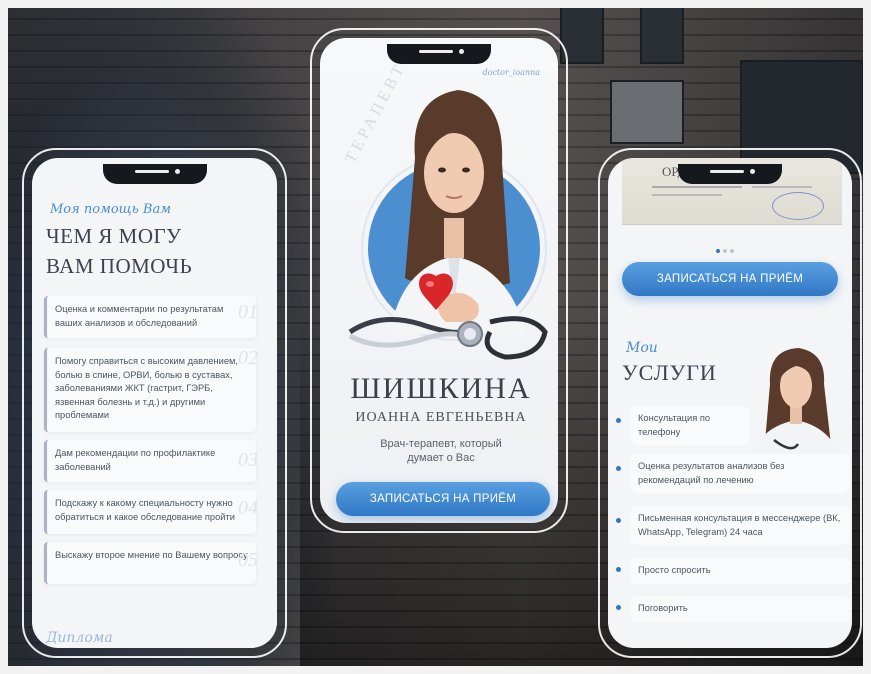 Image resolution: width=871 pixels, height=674 pixels. Describe the element at coordinates (441, 388) in the screenshot. I see `doctor-surname: ШИШКИНА` at that location.